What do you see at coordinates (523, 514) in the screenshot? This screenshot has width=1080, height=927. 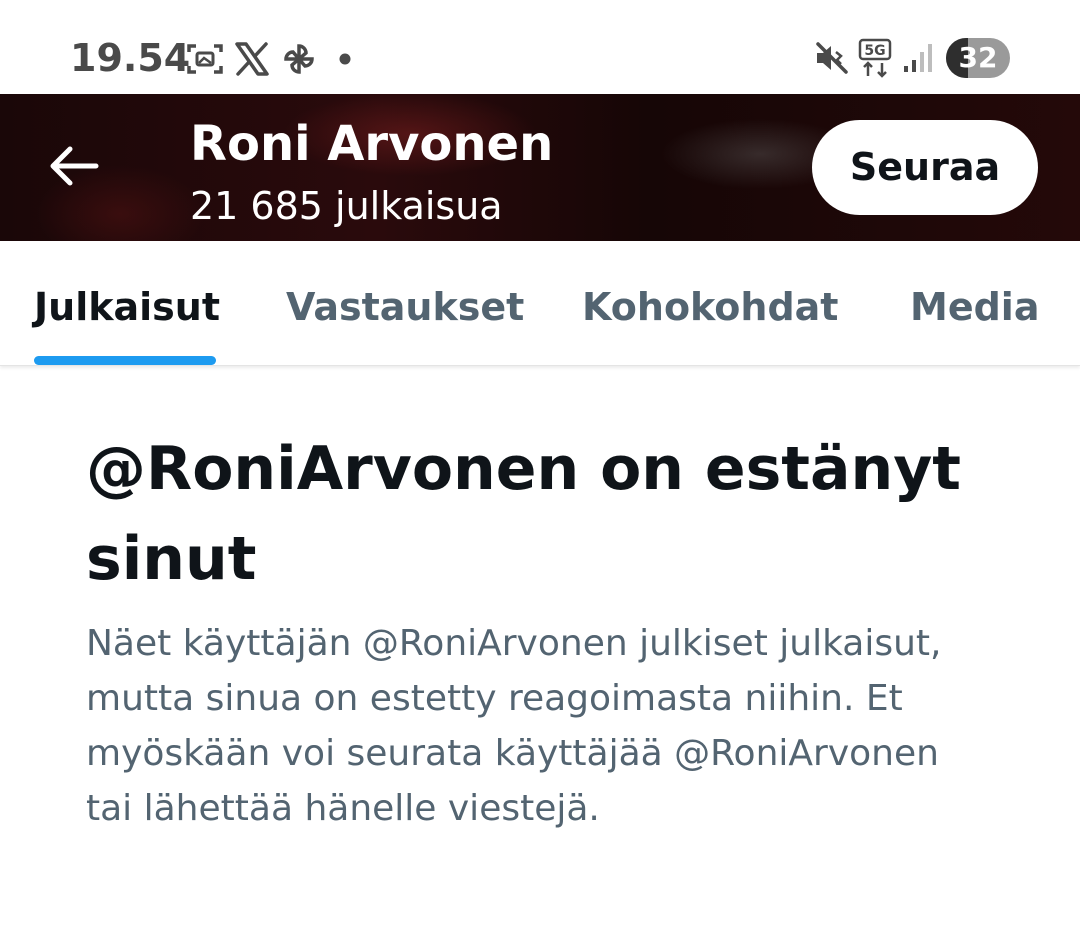 I see `blocked-title: @RoniArvonen on estänyt sinut` at bounding box center [523, 514].